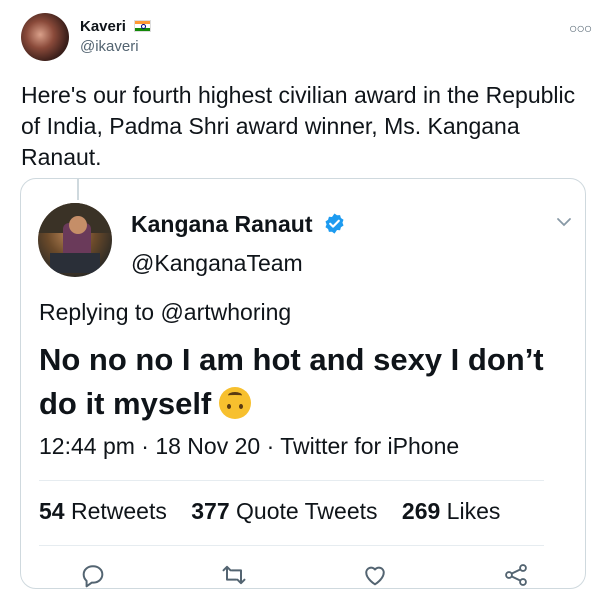 The width and height of the screenshot is (605, 604). Describe the element at coordinates (222, 224) in the screenshot. I see `quoted-author-name-text: Kangana Ranaut` at that location.